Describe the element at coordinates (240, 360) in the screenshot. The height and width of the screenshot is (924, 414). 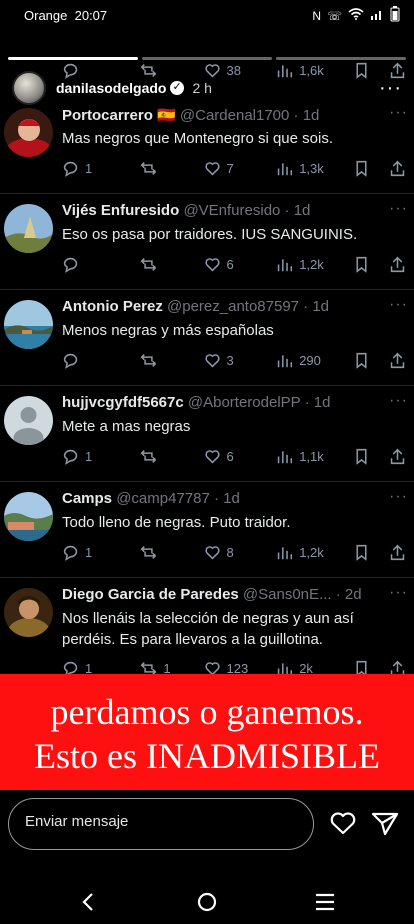
I see `like-action: 3` at that location.